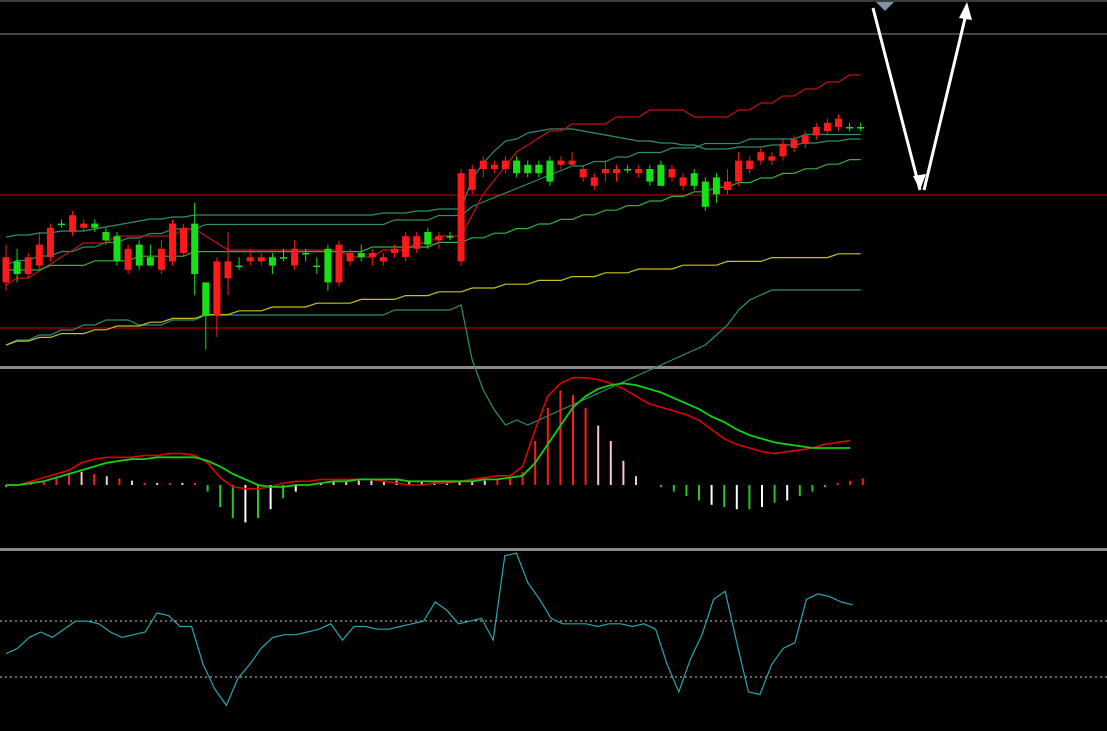  What do you see at coordinates (965, 11) in the screenshot?
I see `projection-arrowhead-up` at bounding box center [965, 11].